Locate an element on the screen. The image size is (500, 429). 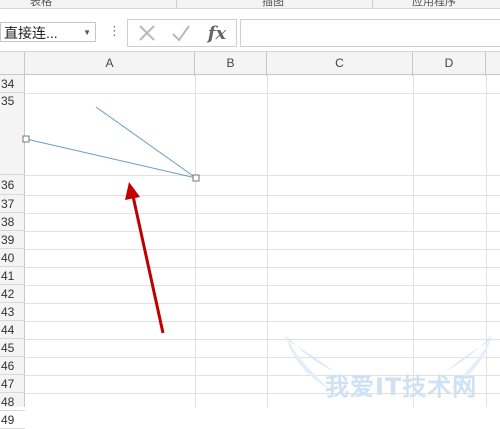
watermark-logo is located at coordinates (388, 362).